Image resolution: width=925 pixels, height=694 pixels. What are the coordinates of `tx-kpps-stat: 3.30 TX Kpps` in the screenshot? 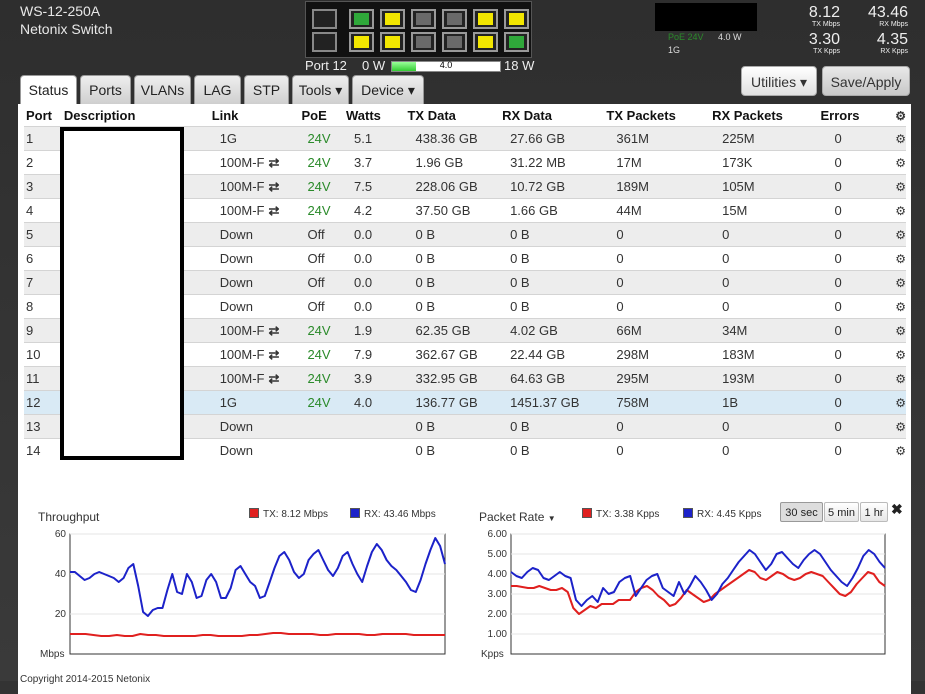 It's located at (816, 44).